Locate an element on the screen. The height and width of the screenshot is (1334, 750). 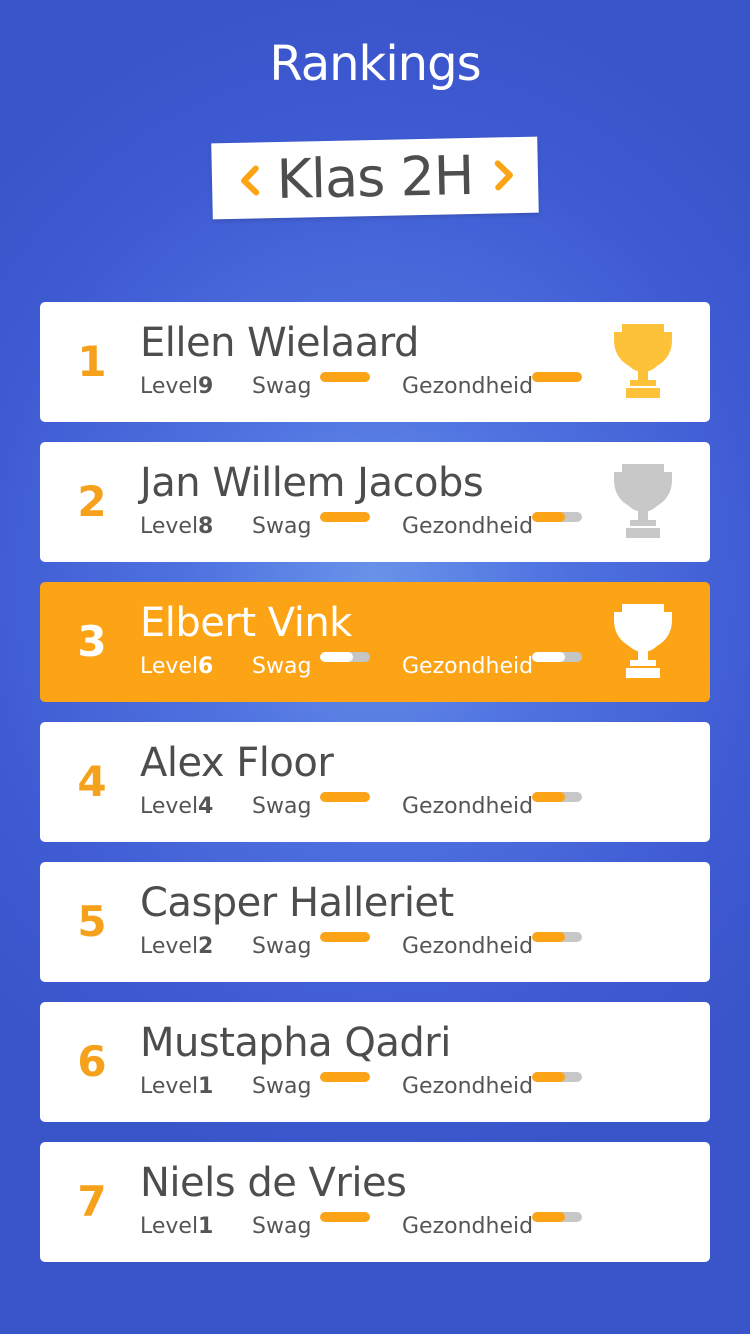
player-name: Niels de Vries is located at coordinates (273, 1183).